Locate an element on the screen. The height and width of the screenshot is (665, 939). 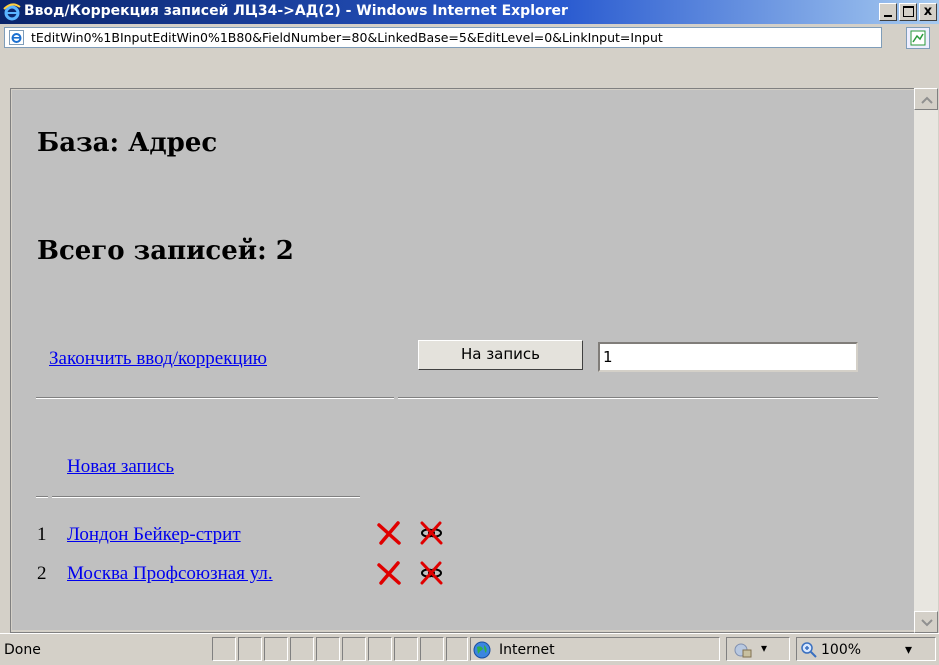
finish-editing-link: Закончить ввод/коррекцию is located at coordinates (158, 359).